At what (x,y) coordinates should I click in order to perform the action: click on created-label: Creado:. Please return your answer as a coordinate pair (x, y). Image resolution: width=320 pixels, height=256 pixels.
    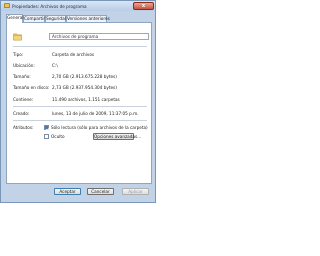
    Looking at the image, I should click on (21, 113).